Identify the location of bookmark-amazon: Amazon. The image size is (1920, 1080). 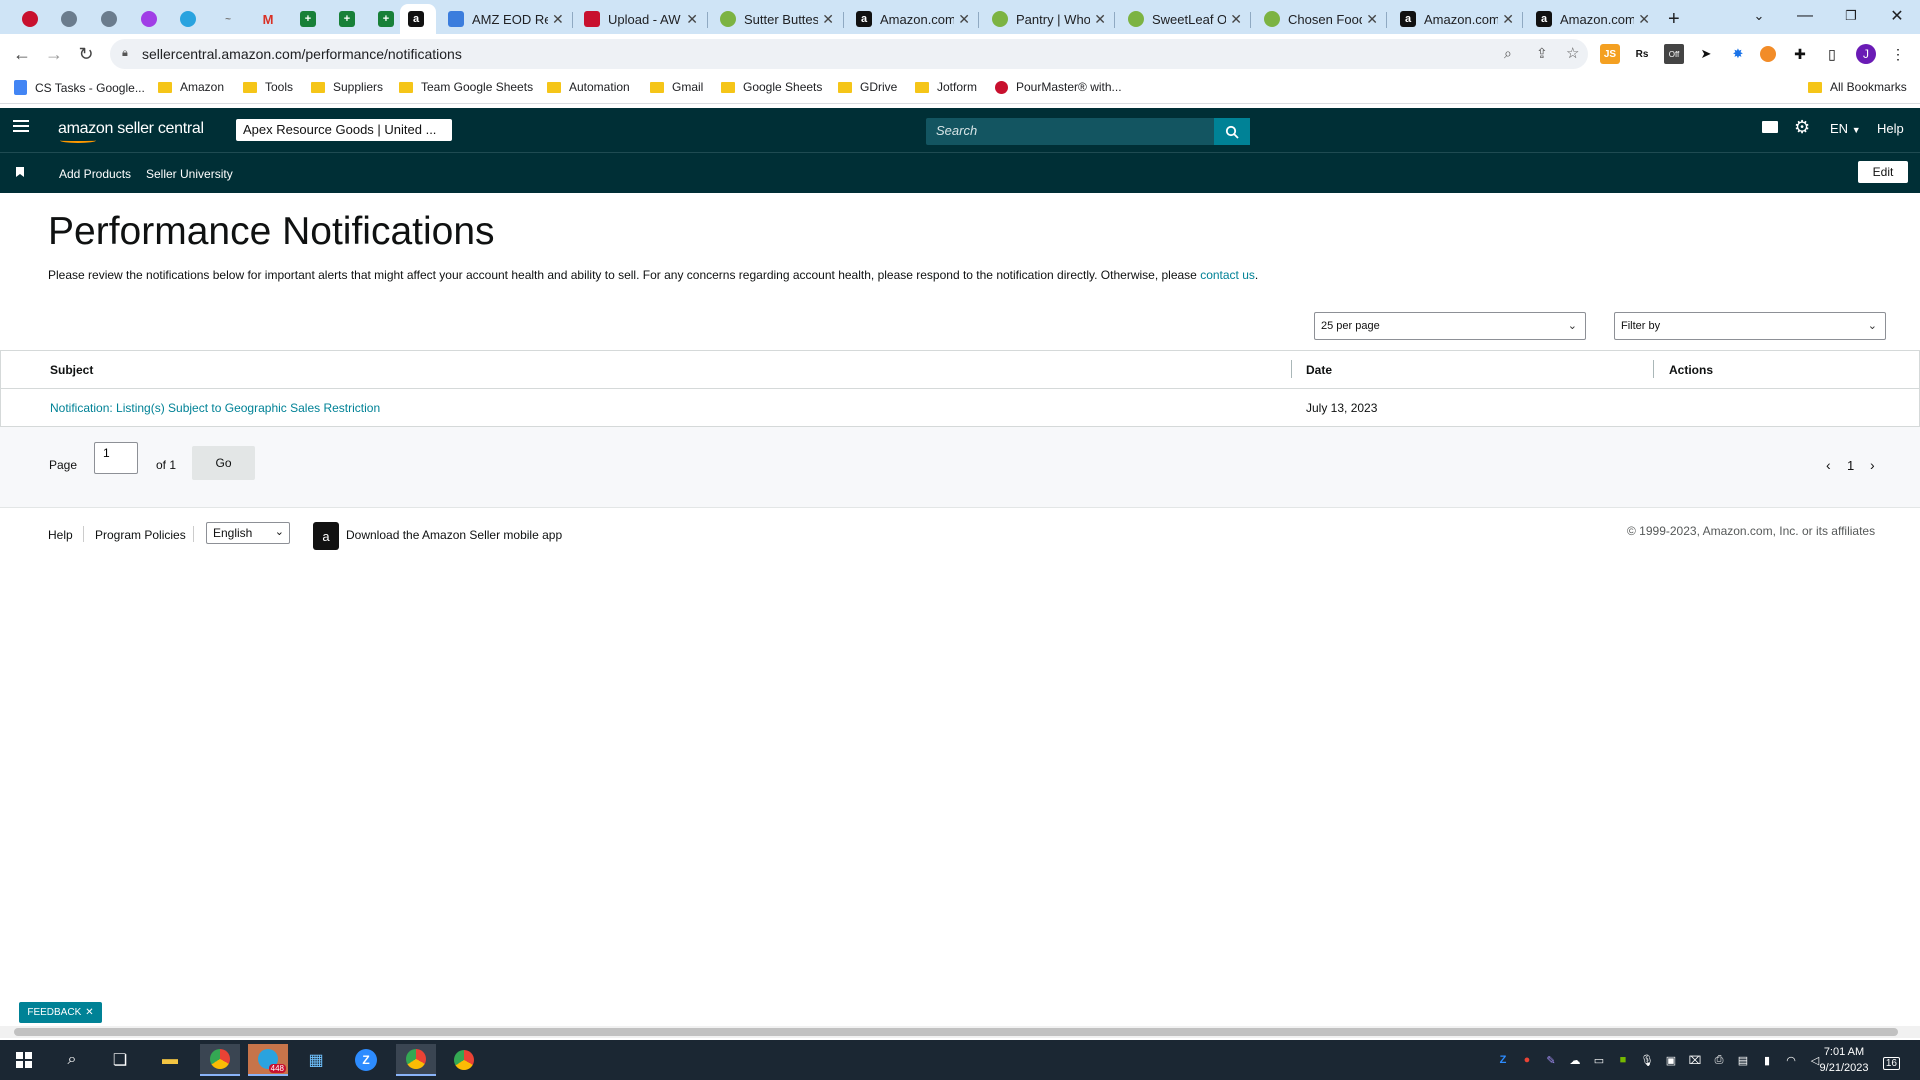
(191, 87).